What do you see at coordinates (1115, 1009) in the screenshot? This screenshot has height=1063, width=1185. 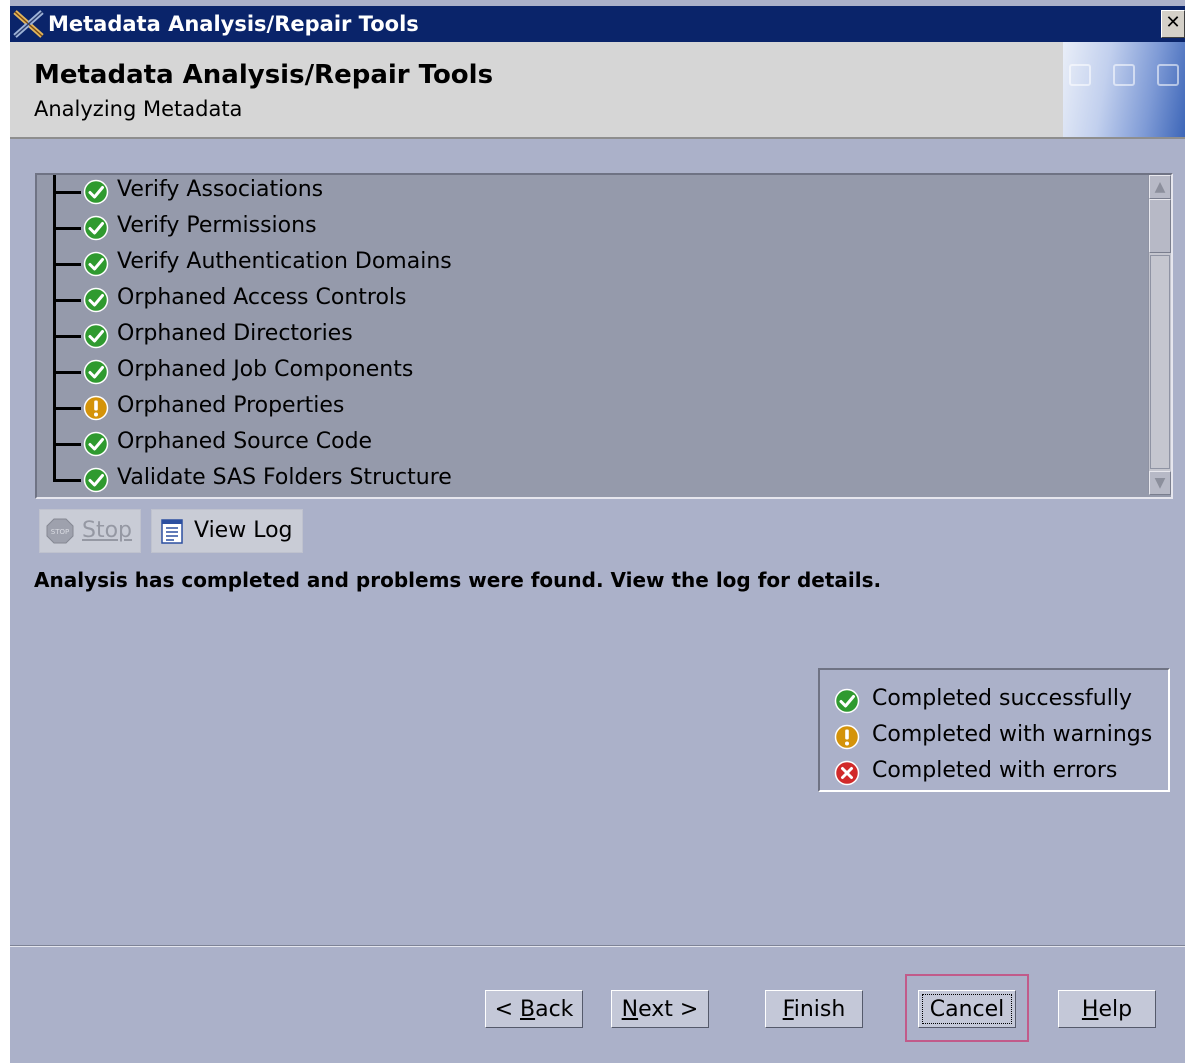 I see `help-rest: elp` at bounding box center [1115, 1009].